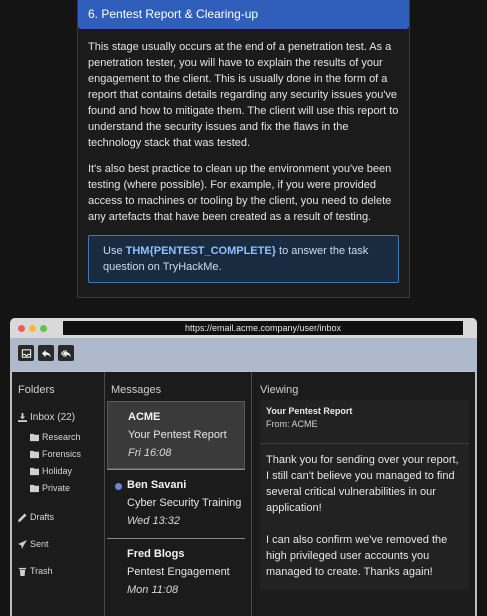 The image size is (487, 616). I want to click on folder-inbox: Inbox (22), so click(46, 417).